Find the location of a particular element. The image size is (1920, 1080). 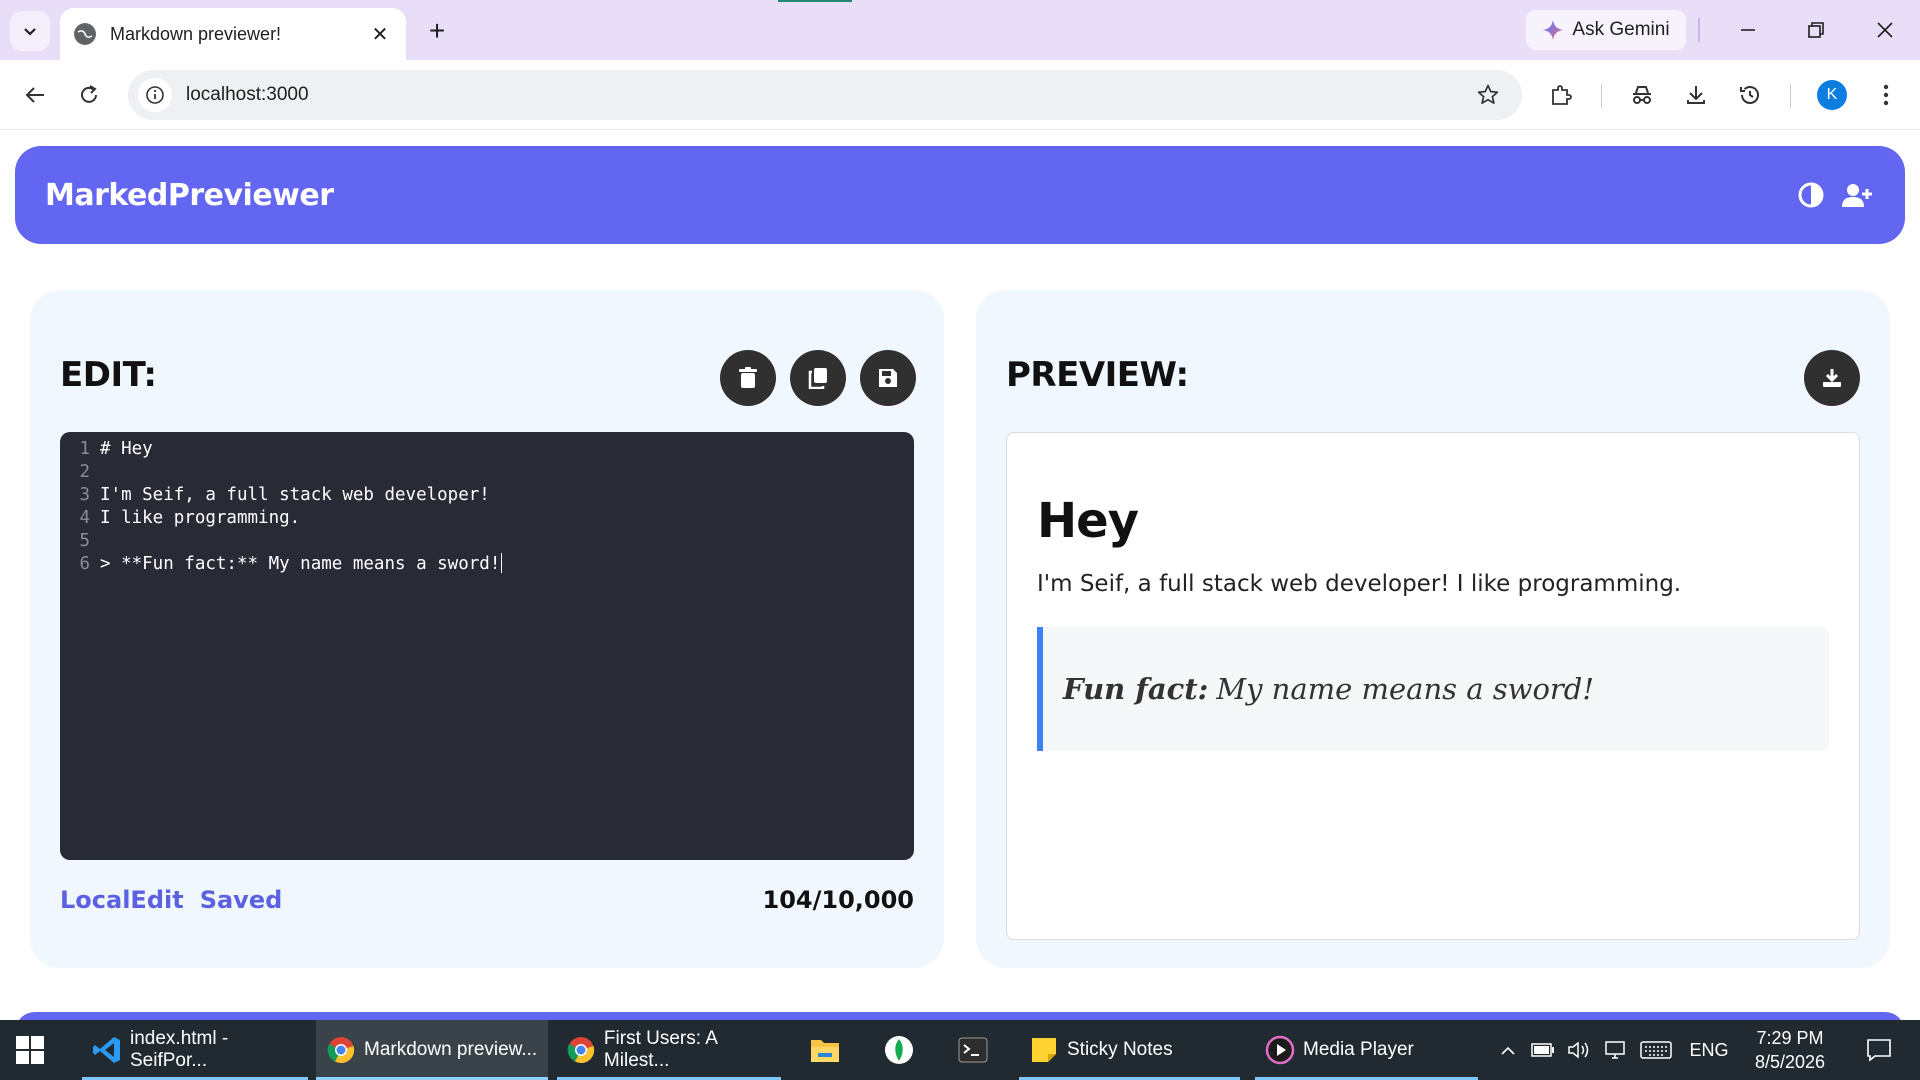

incognito-icon is located at coordinates (1642, 95).